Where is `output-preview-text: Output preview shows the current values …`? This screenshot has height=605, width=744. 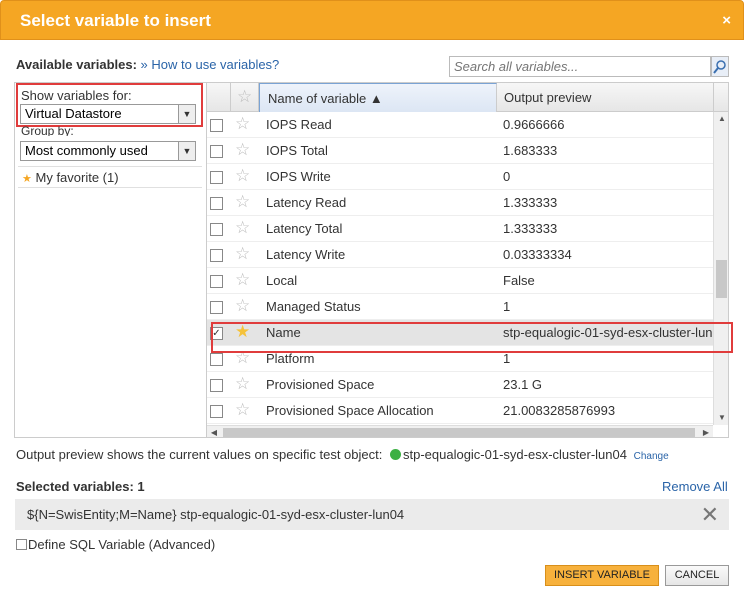 output-preview-text: Output preview shows the current values … is located at coordinates (199, 454).